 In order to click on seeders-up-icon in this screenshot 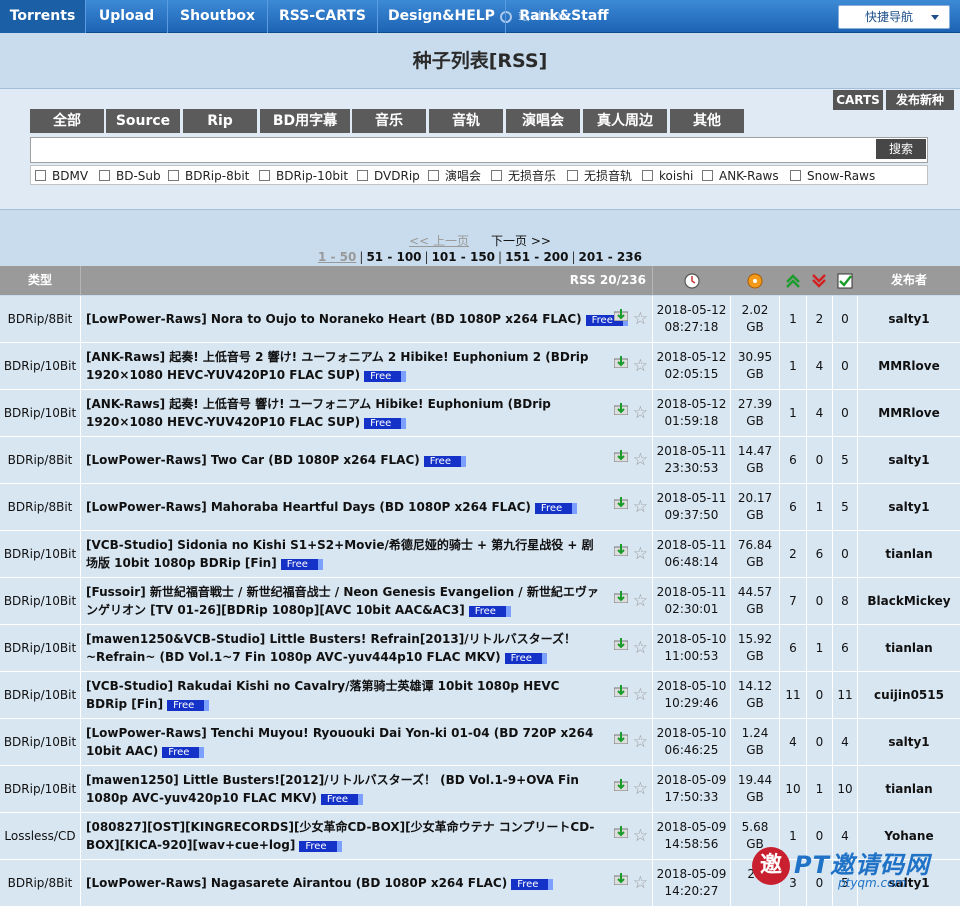, I will do `click(793, 281)`.